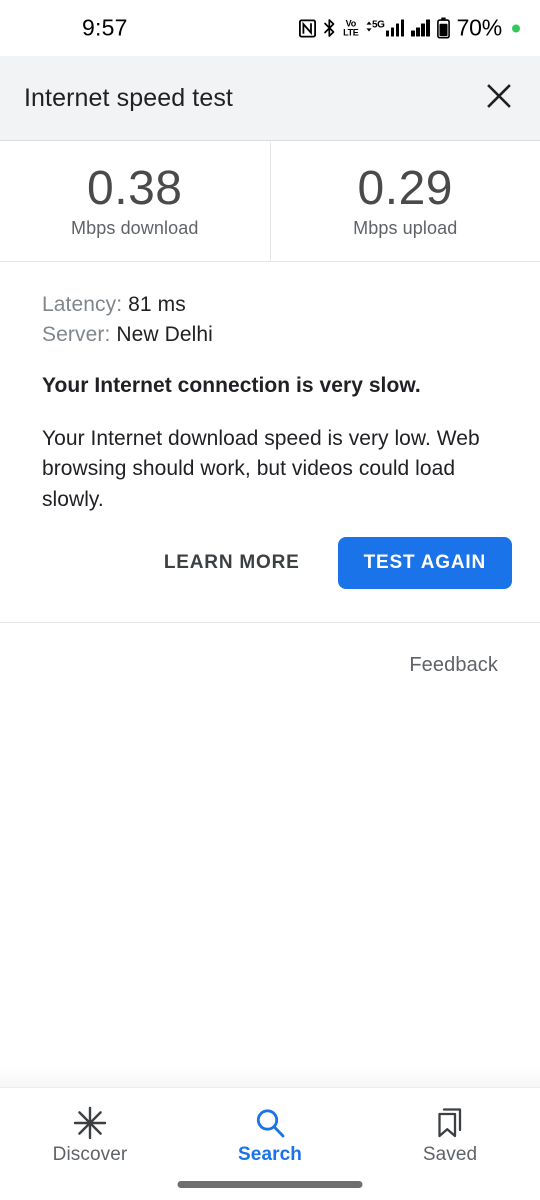 The image size is (540, 1200). Describe the element at coordinates (395, 28) in the screenshot. I see `signal-bars-primary` at that location.